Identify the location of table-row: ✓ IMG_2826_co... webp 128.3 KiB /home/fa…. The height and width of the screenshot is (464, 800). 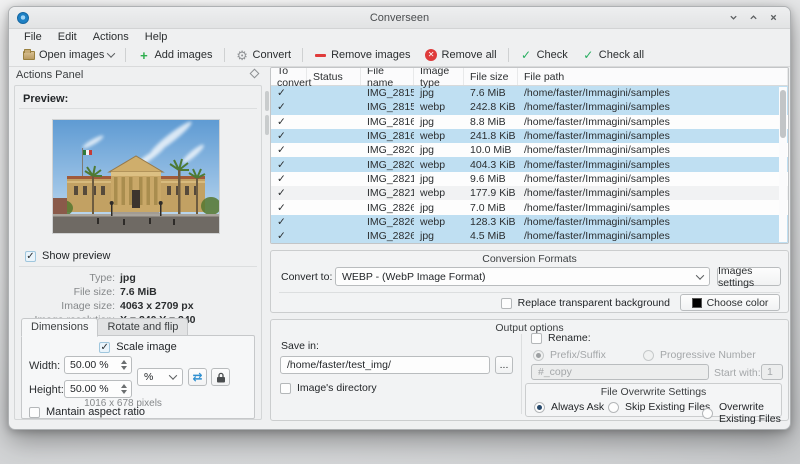
(529, 221).